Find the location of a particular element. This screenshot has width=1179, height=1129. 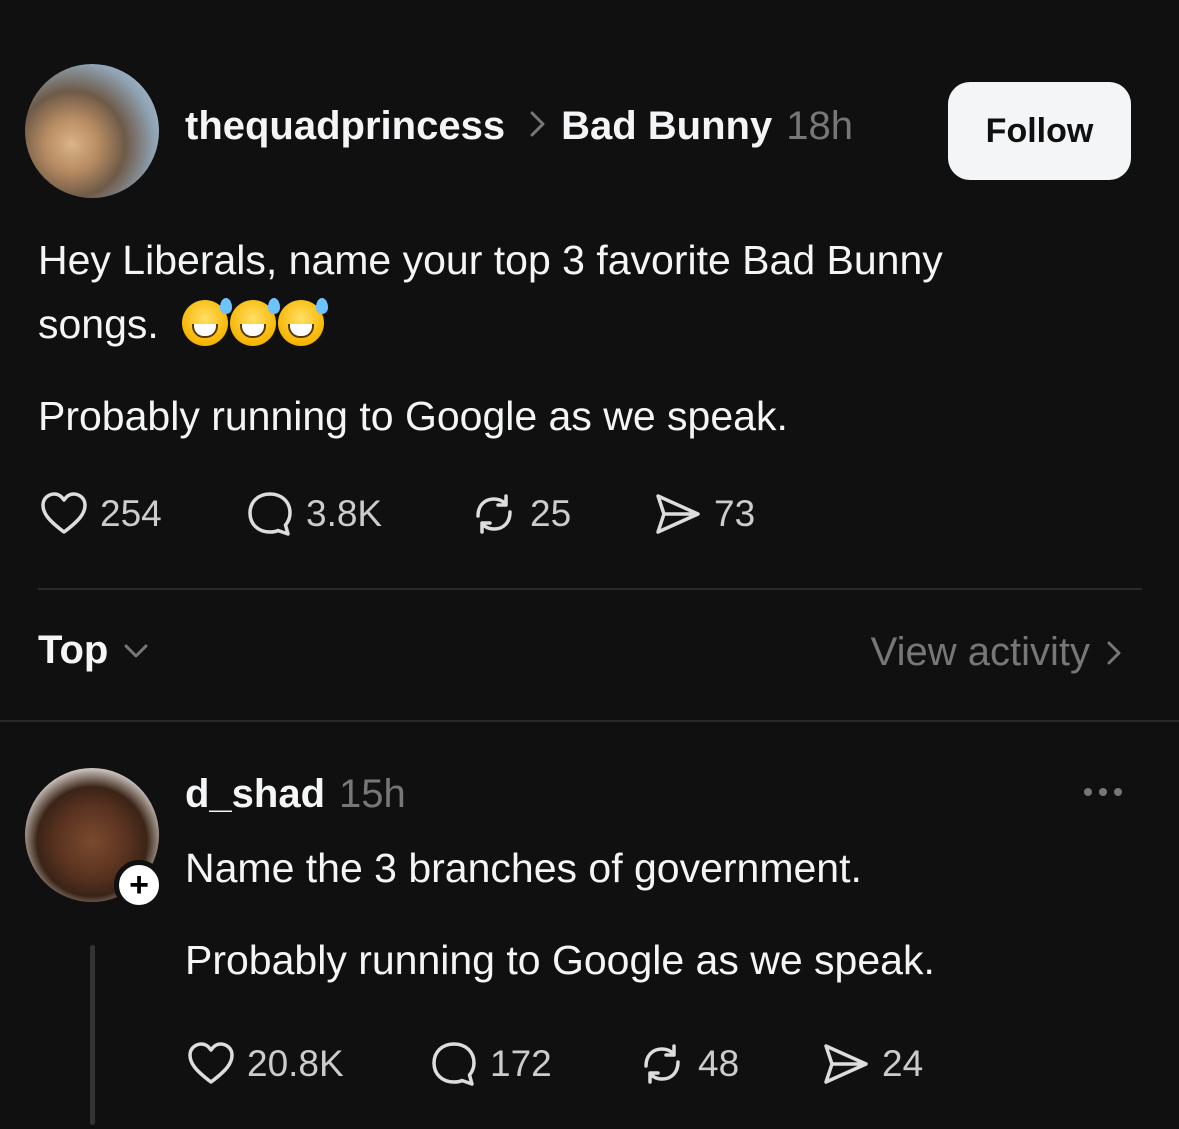

like-count: 254 is located at coordinates (131, 513).